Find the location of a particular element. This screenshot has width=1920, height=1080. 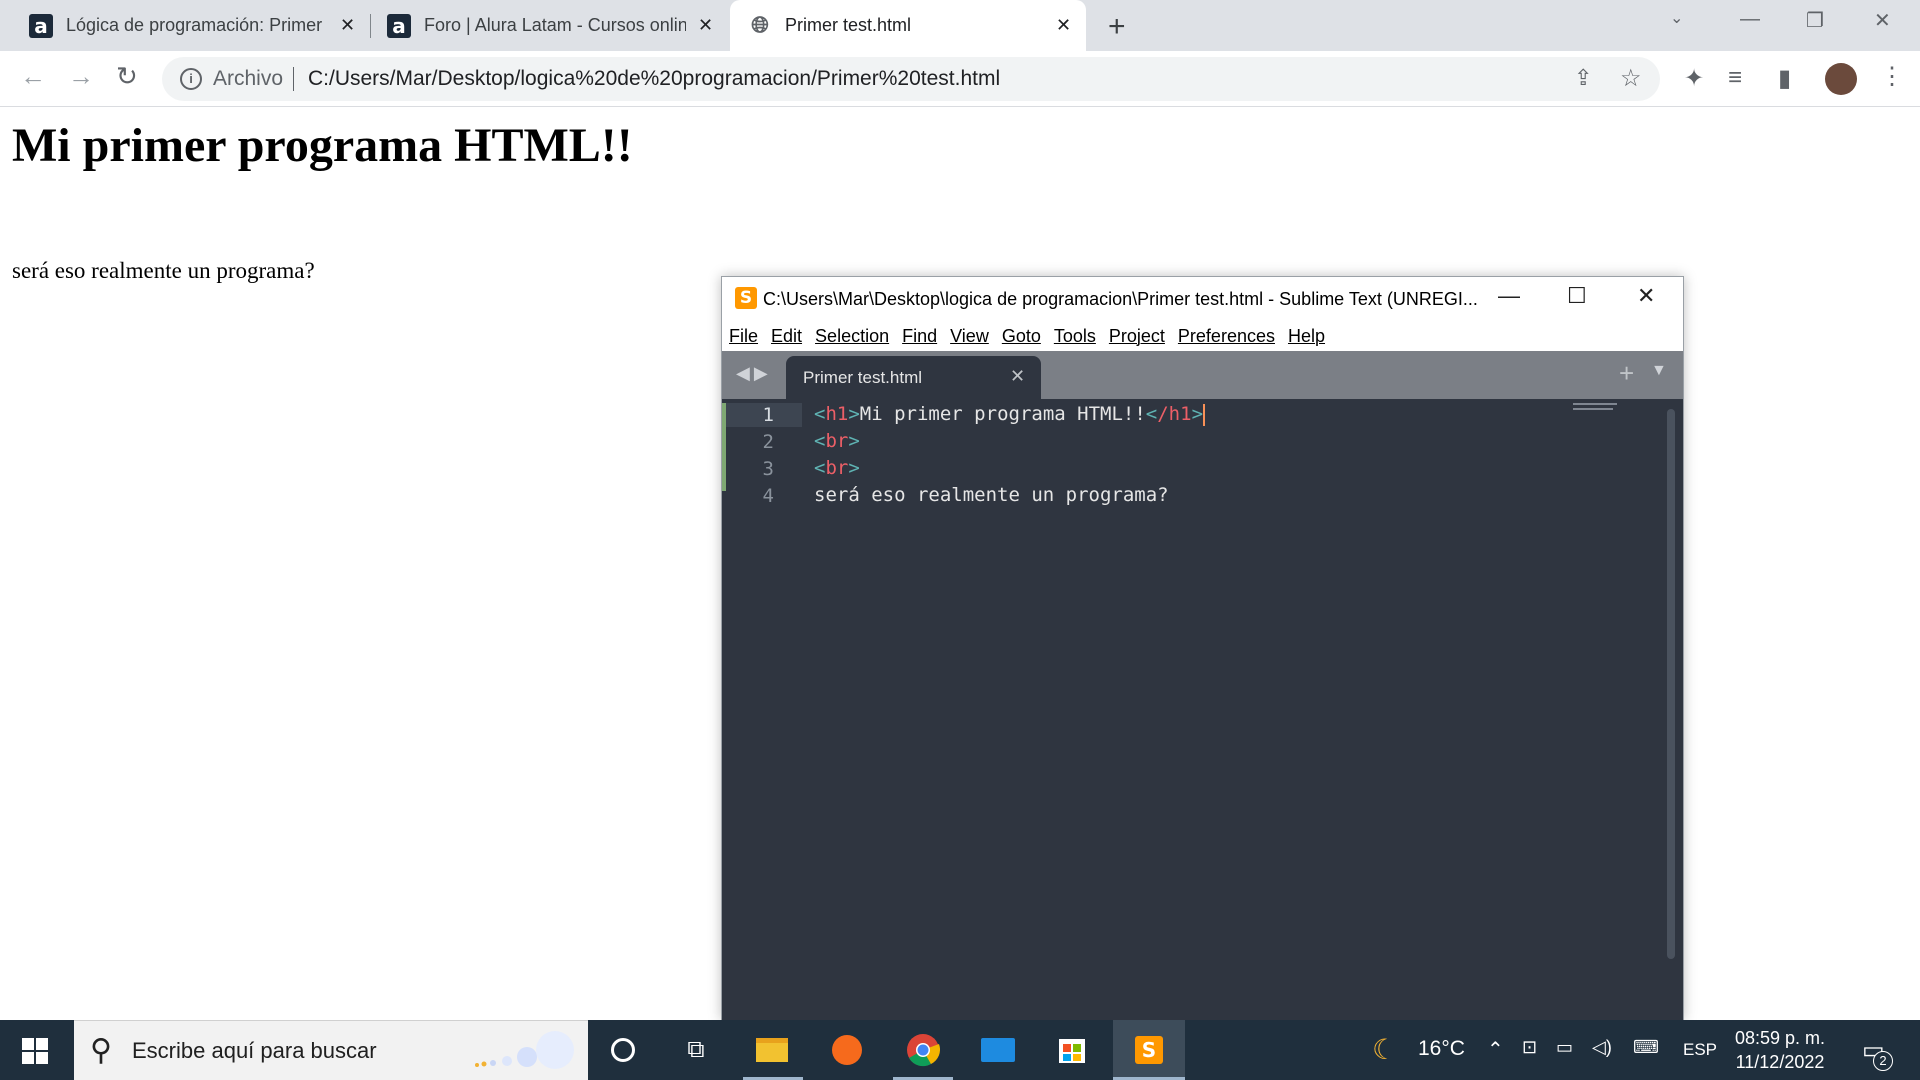

avatar is located at coordinates (1841, 79).